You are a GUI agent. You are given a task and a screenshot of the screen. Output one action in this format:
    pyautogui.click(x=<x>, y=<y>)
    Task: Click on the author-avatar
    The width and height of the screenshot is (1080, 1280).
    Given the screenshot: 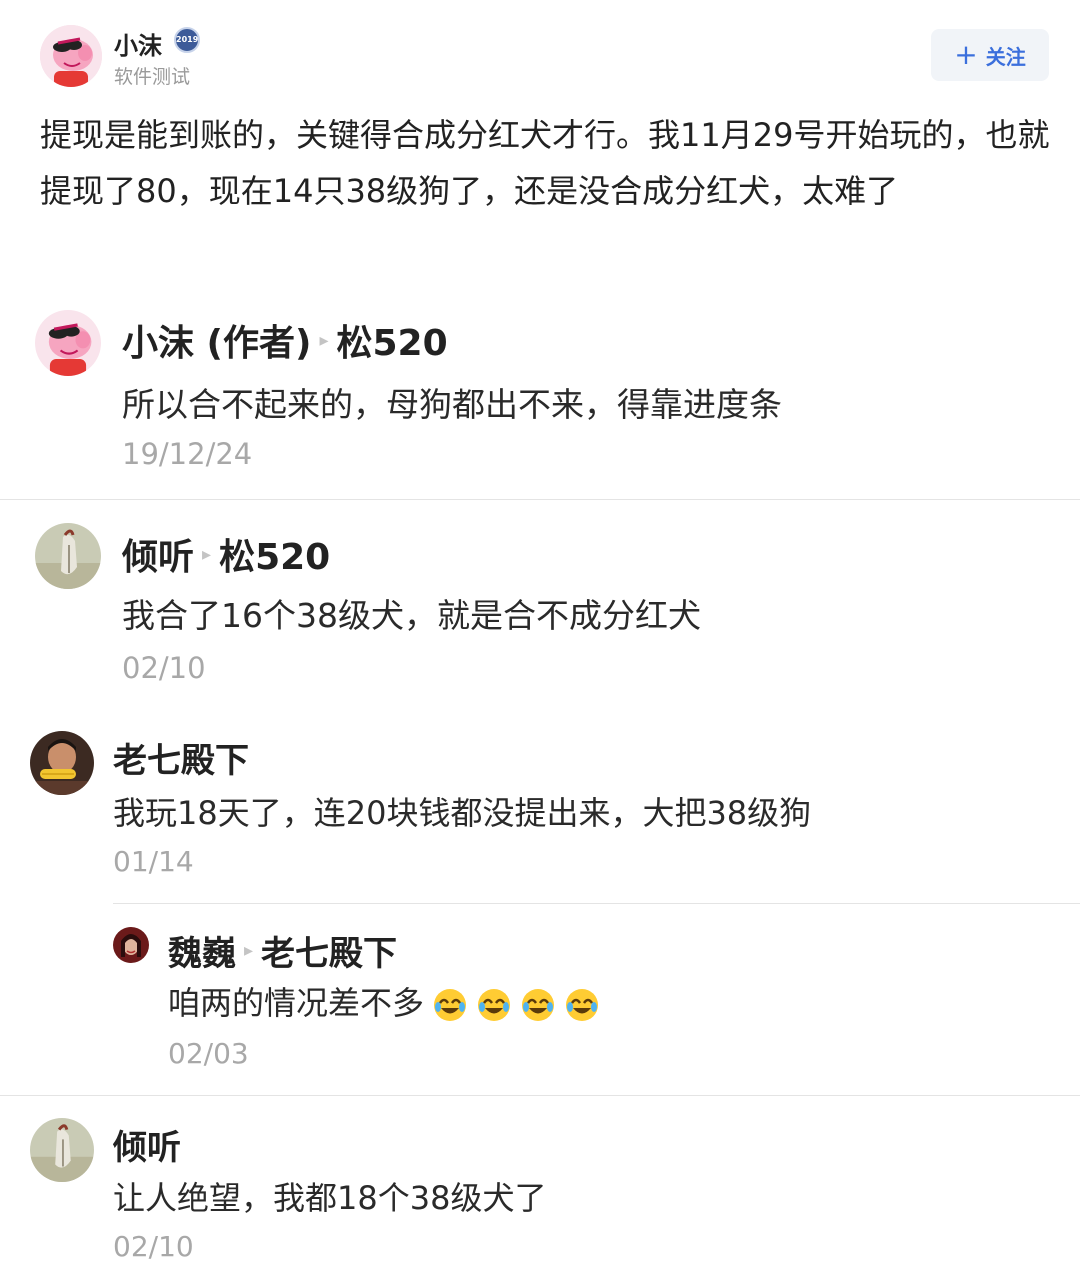 What is the action you would take?
    pyautogui.click(x=71, y=56)
    